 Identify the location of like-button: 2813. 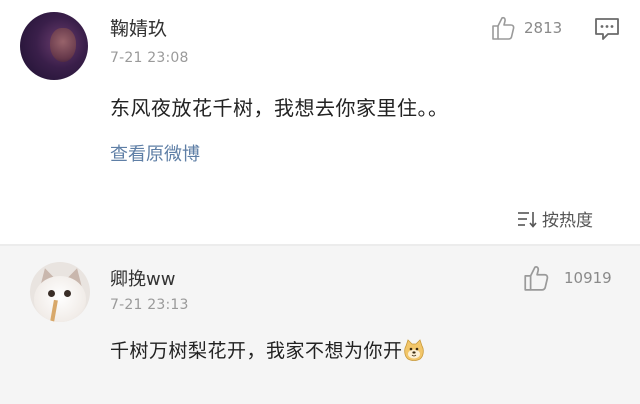
(526, 28).